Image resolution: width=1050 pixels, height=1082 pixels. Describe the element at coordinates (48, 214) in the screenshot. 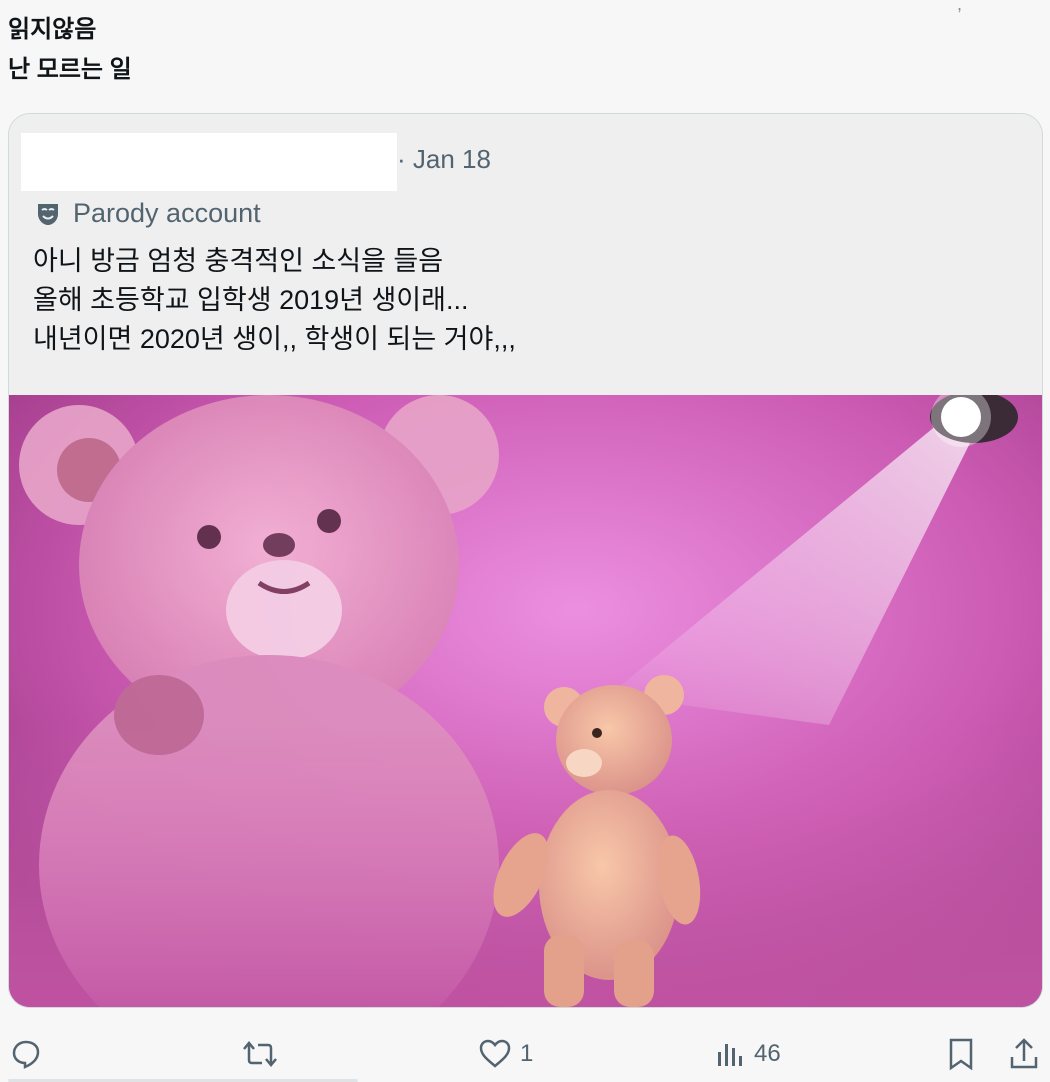

I see `parody-mask-icon` at that location.